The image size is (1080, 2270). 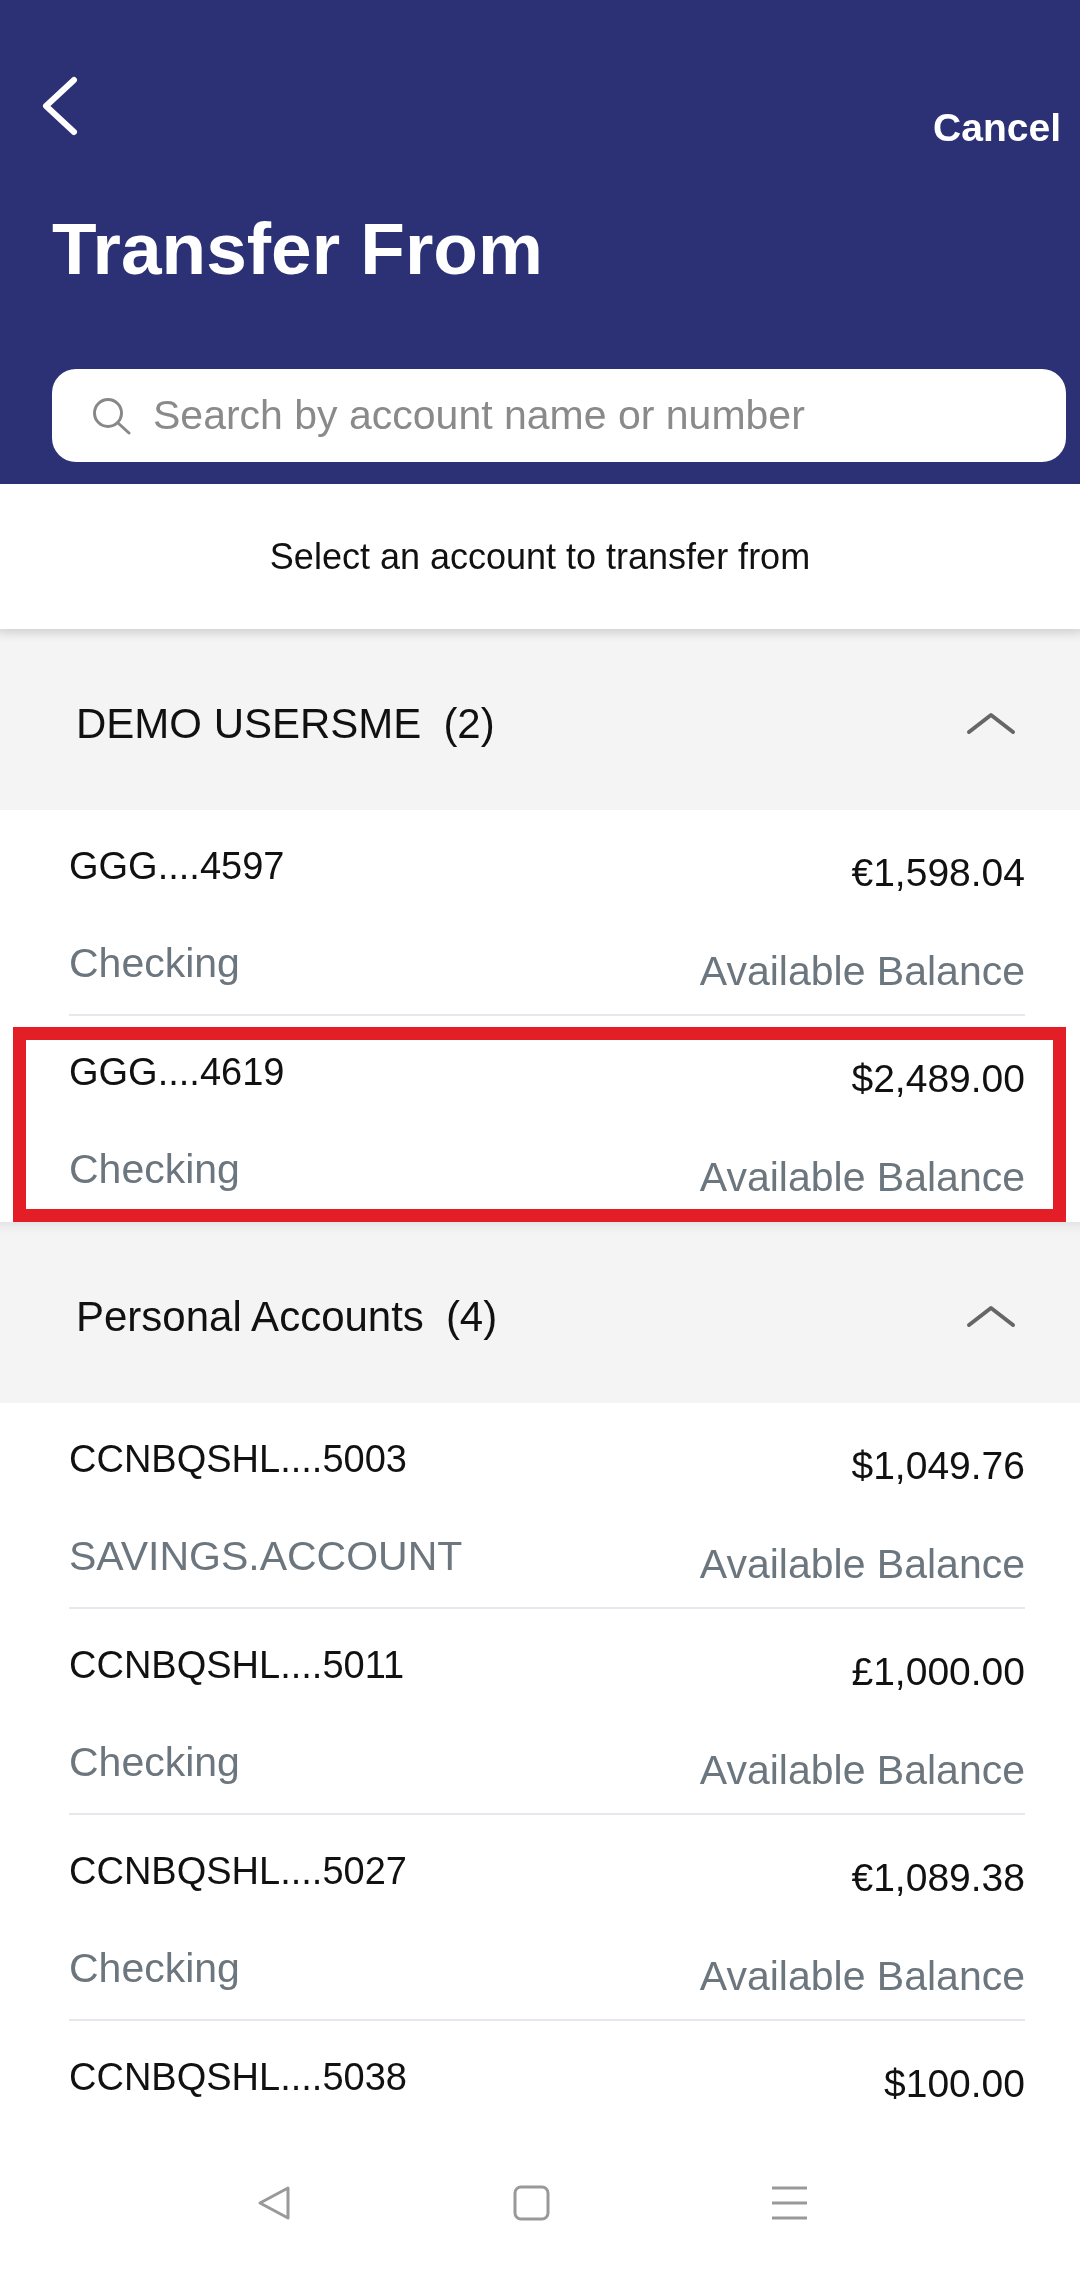 I want to click on home-icon, so click(x=531, y=2203).